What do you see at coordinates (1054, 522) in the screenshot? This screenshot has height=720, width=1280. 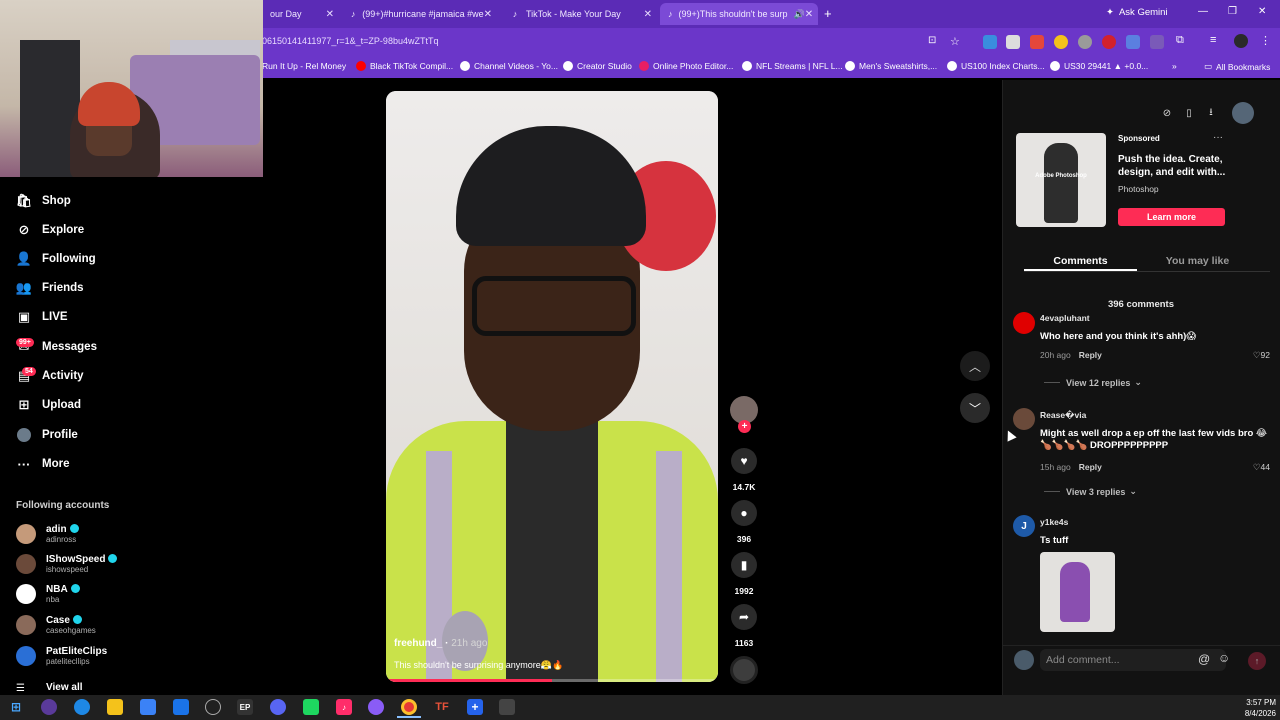 I see `comment-username: y1ke4s` at bounding box center [1054, 522].